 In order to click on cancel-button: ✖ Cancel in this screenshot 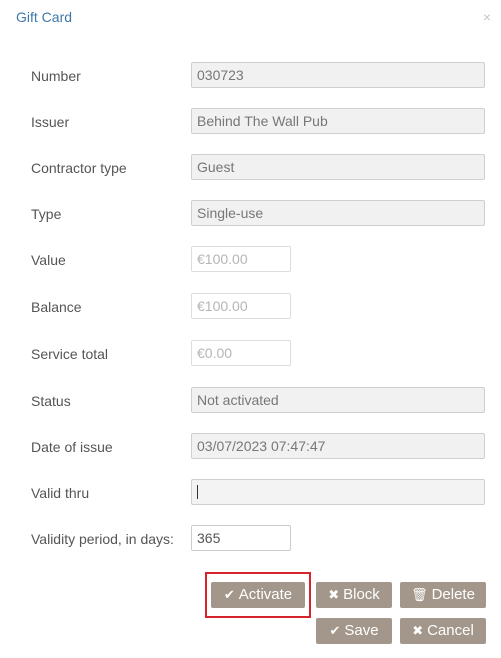, I will do `click(443, 631)`.